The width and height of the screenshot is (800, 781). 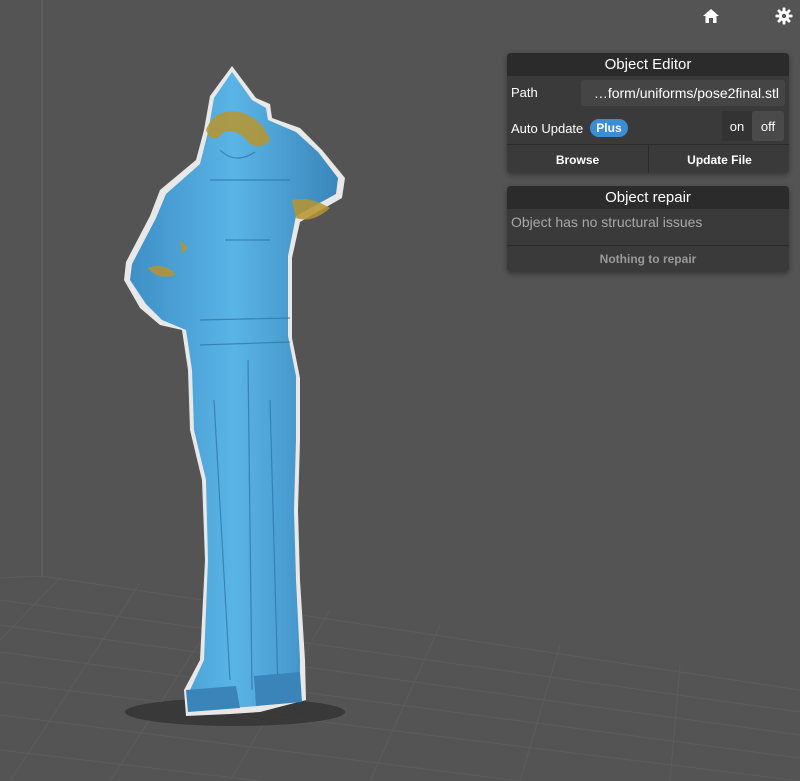 I want to click on settings-button, so click(x=784, y=16).